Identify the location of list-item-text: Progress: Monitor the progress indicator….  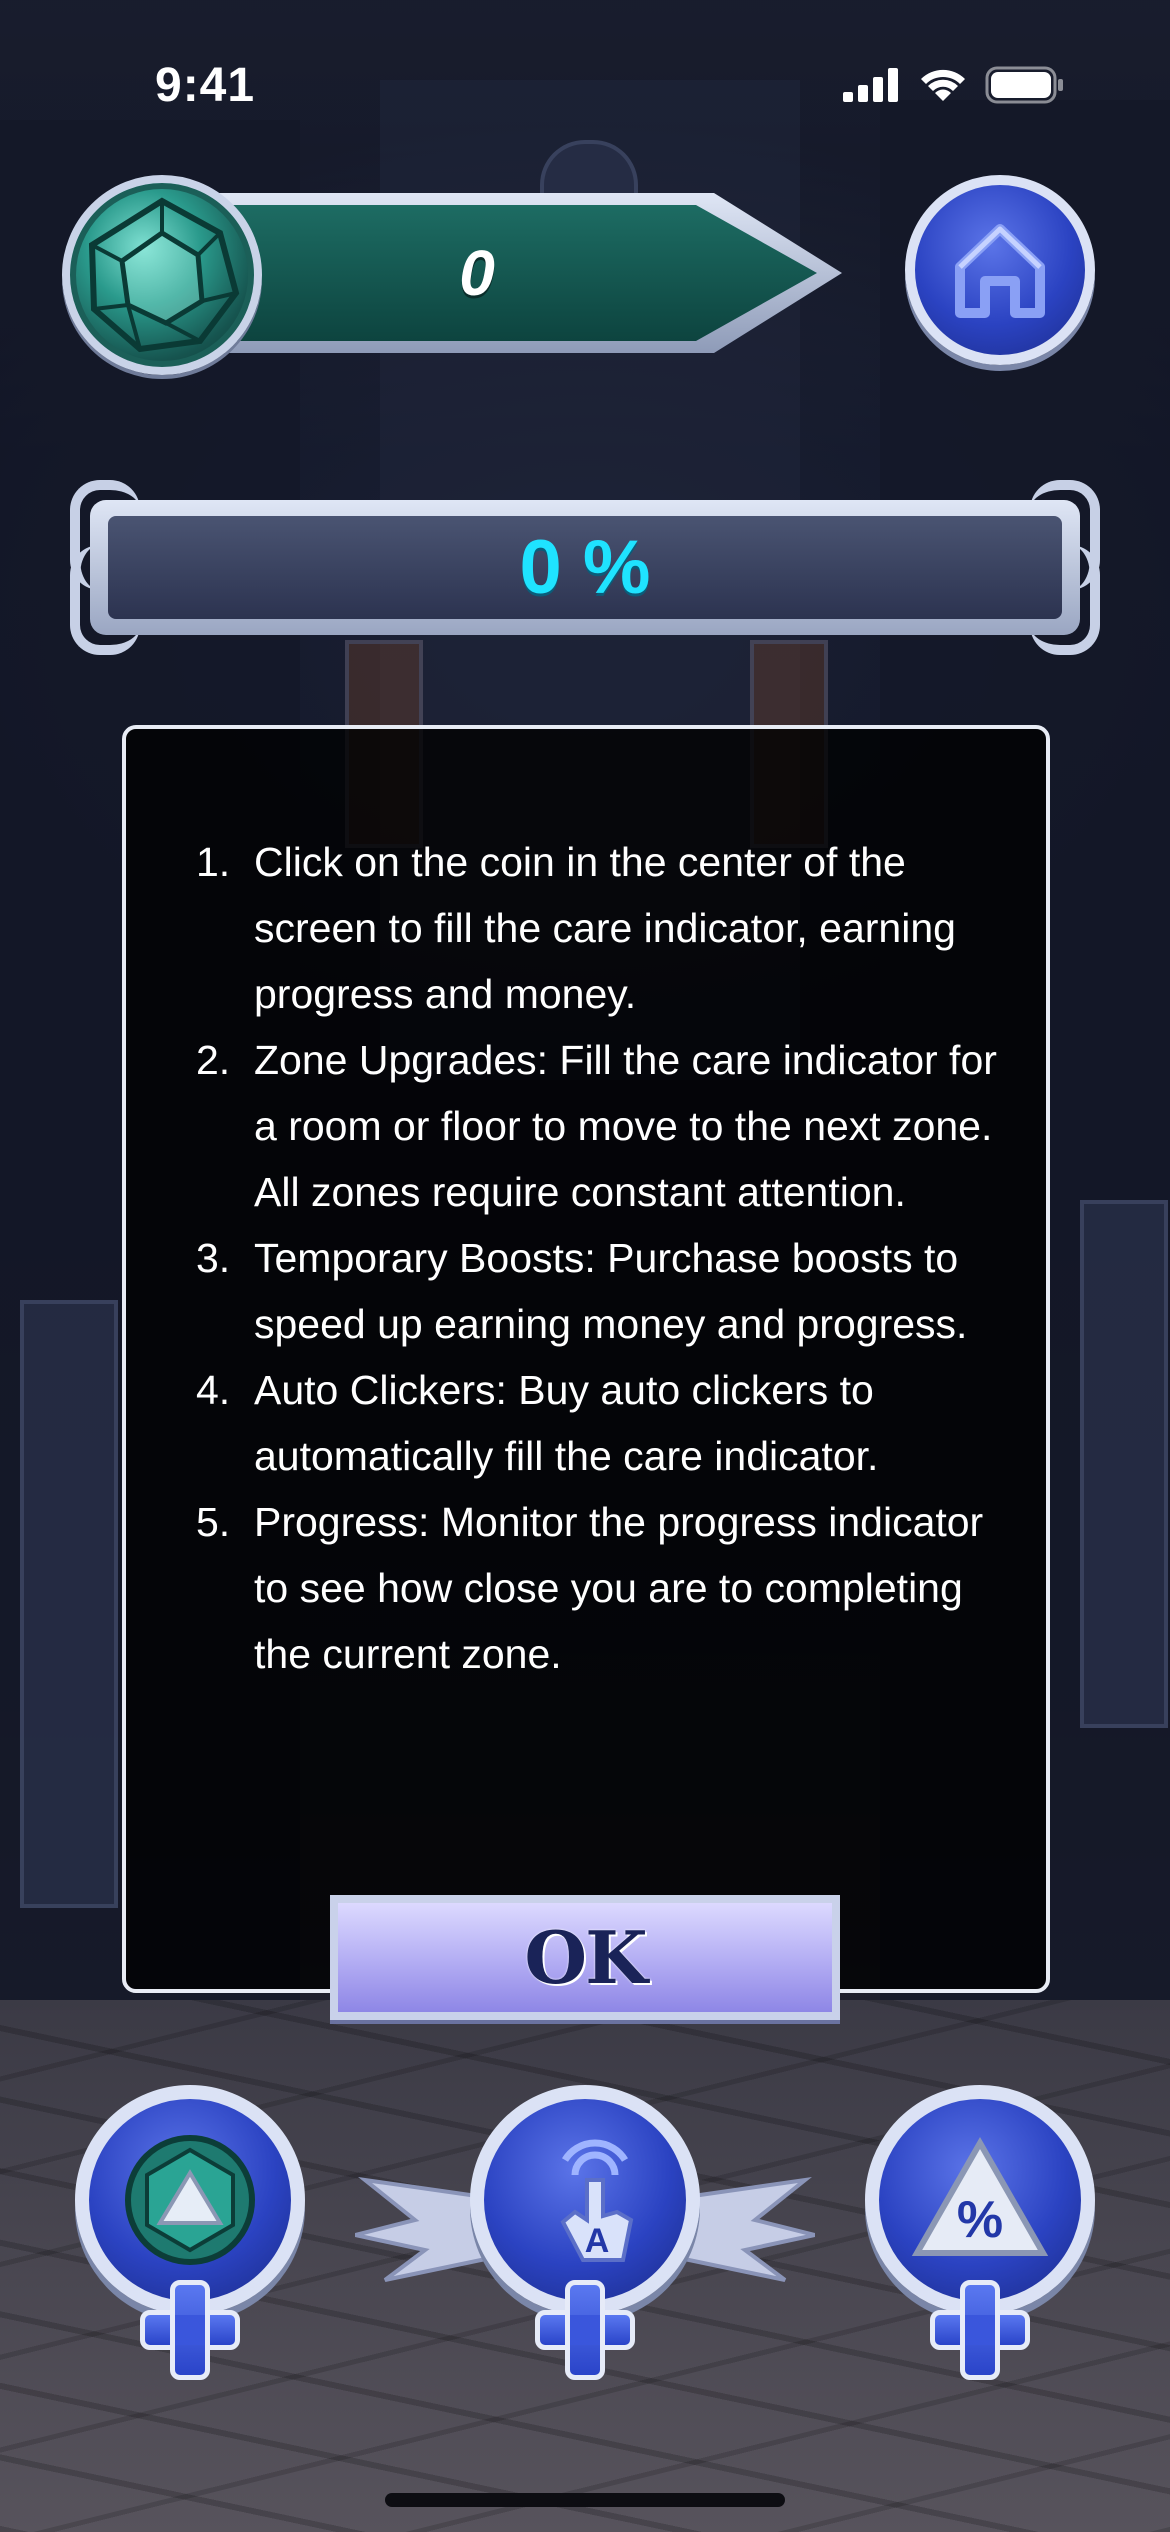
(619, 1588).